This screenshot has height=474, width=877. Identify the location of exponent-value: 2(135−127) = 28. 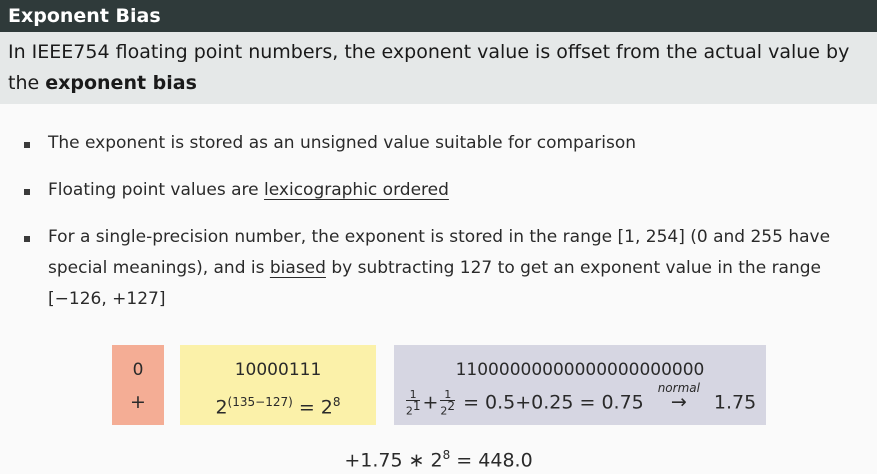
(278, 407).